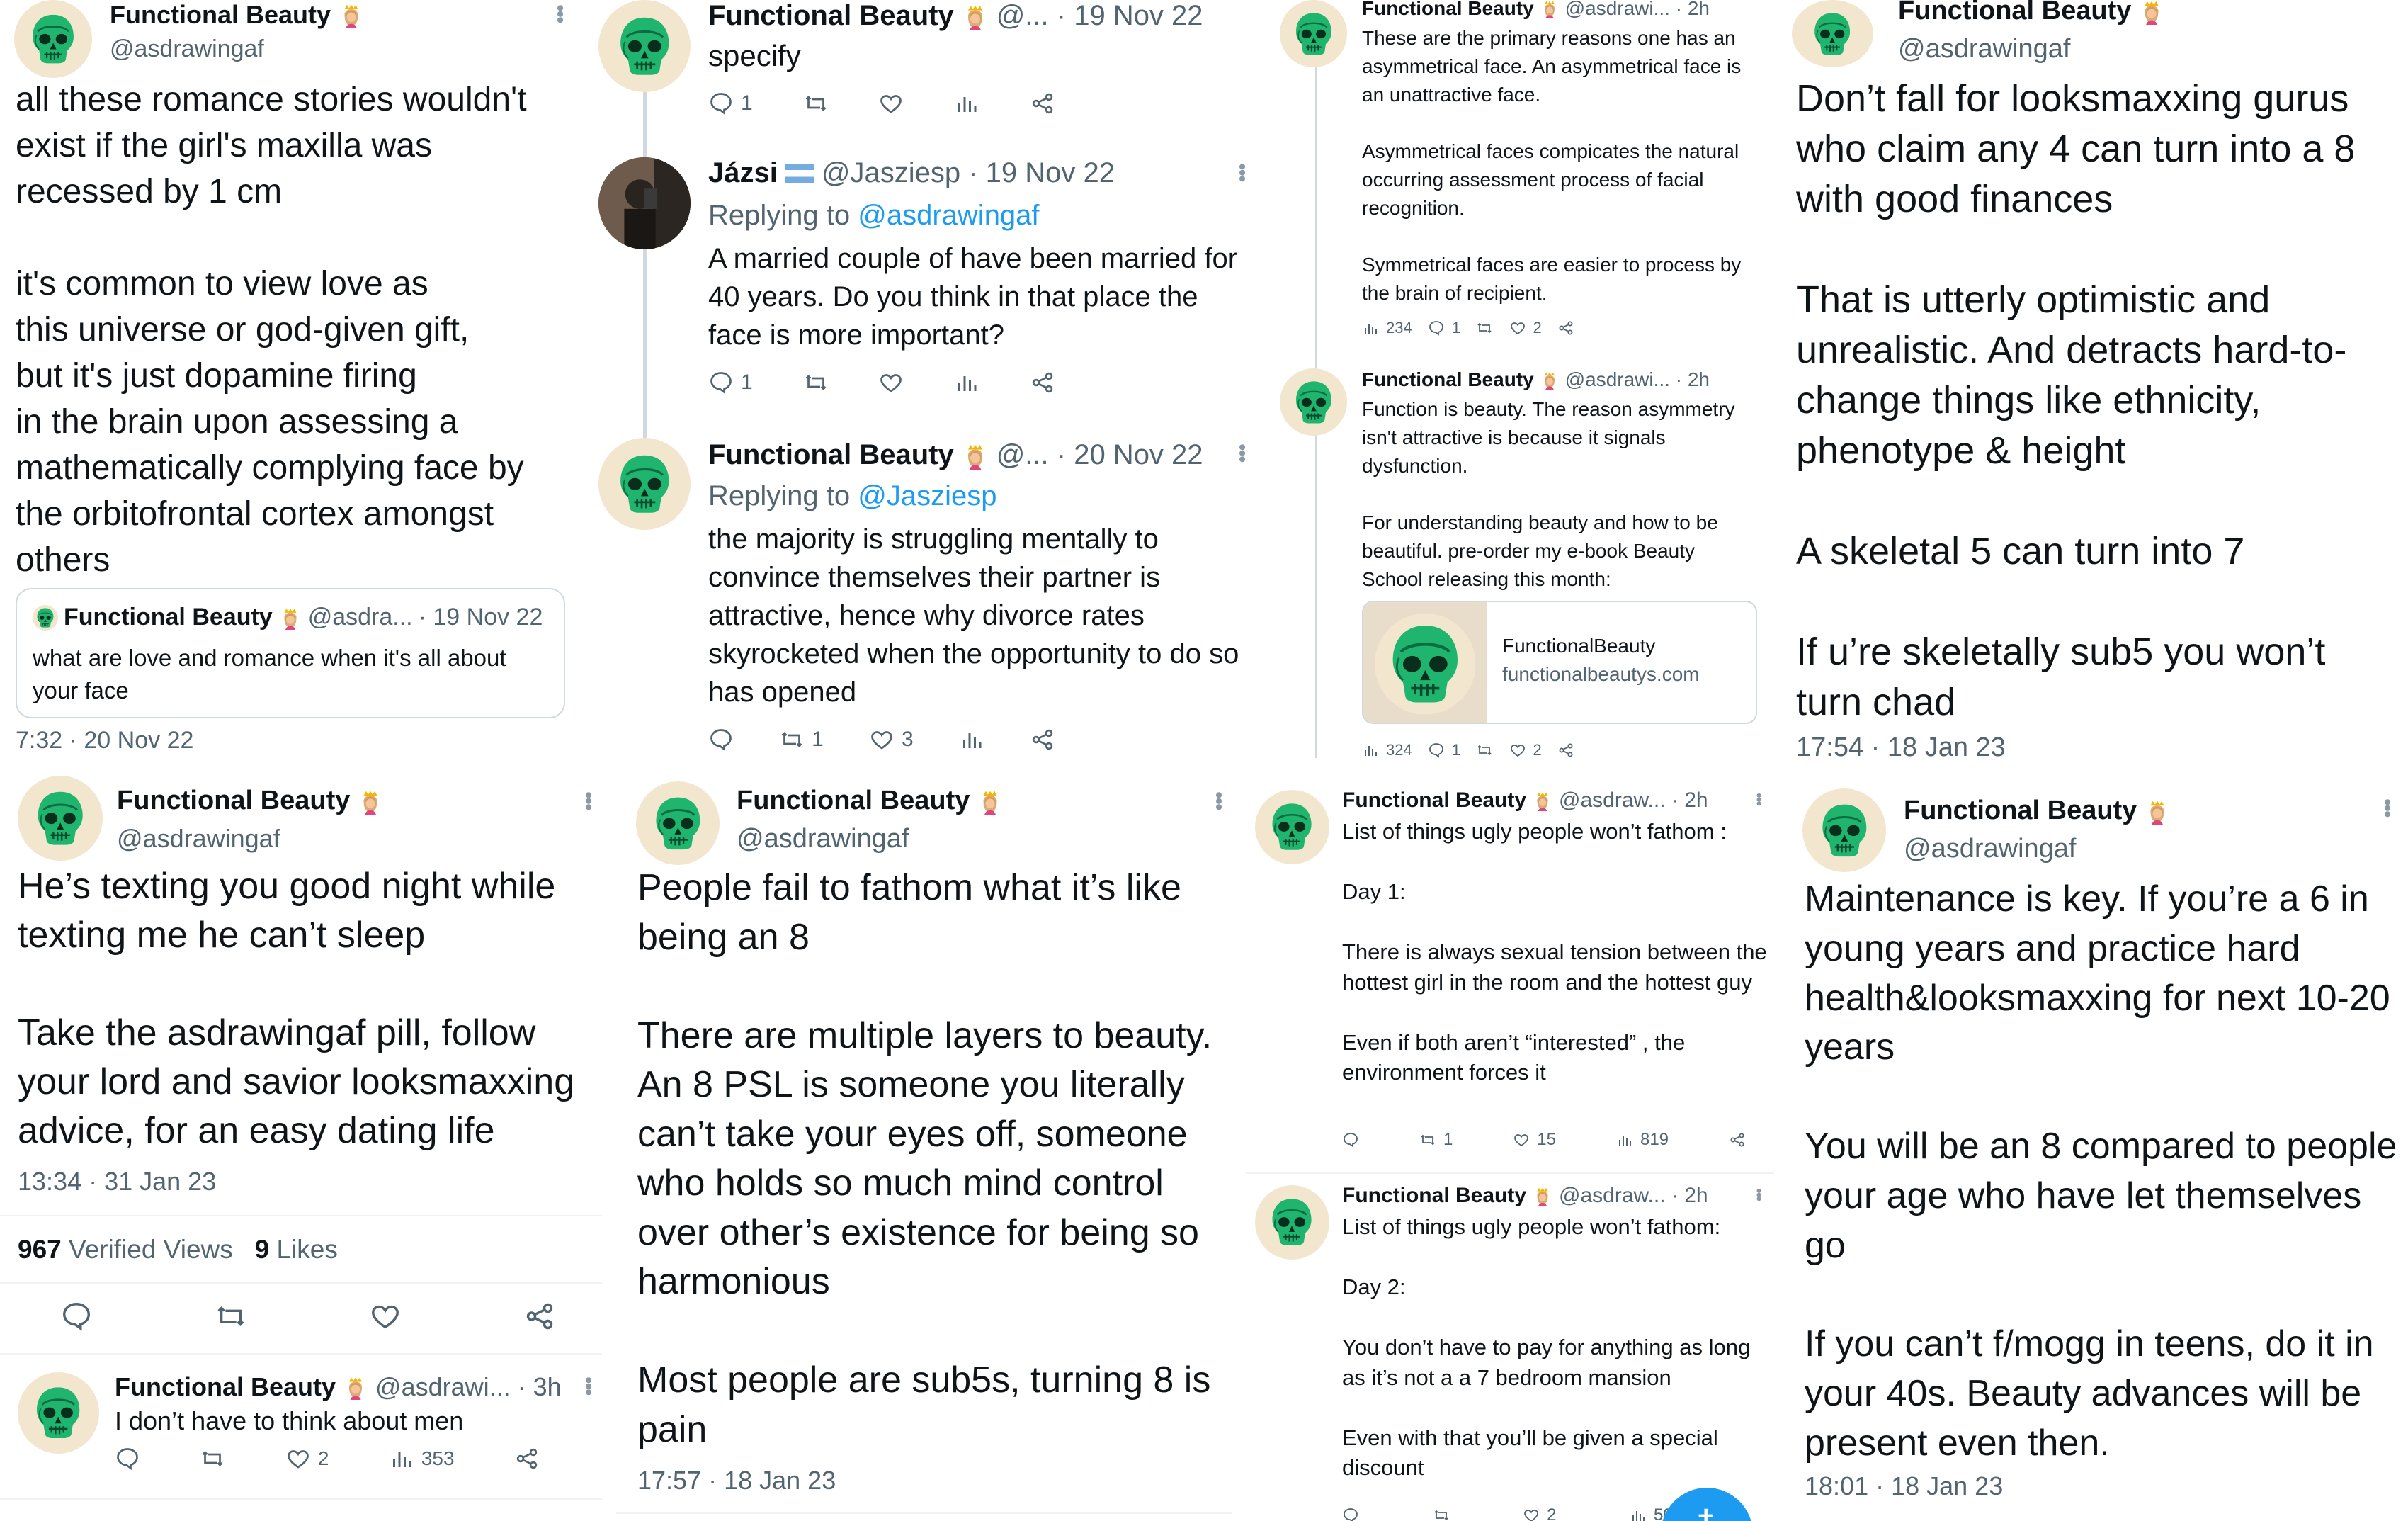 The height and width of the screenshot is (1521, 2408). What do you see at coordinates (1534, 1140) in the screenshot?
I see `like-button: 15` at bounding box center [1534, 1140].